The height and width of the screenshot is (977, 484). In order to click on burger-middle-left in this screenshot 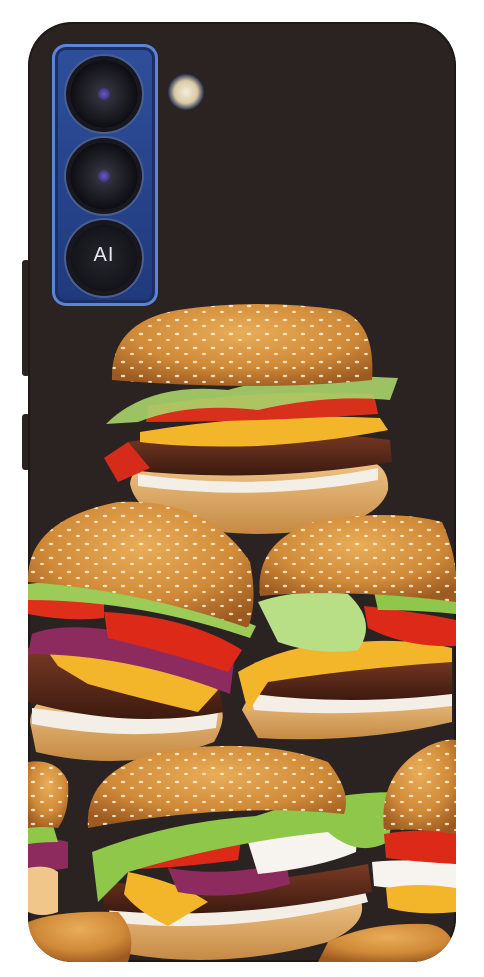, I will do `click(142, 631)`.